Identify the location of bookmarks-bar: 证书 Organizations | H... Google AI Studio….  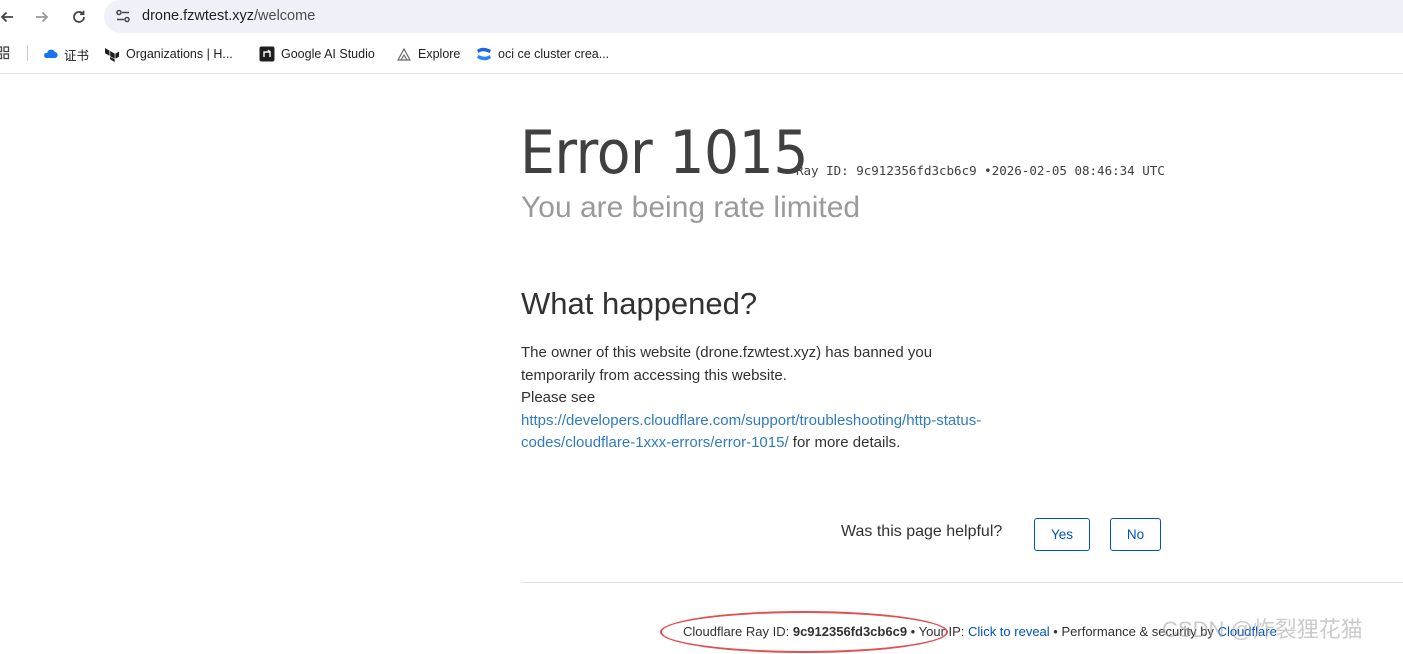
(701, 54).